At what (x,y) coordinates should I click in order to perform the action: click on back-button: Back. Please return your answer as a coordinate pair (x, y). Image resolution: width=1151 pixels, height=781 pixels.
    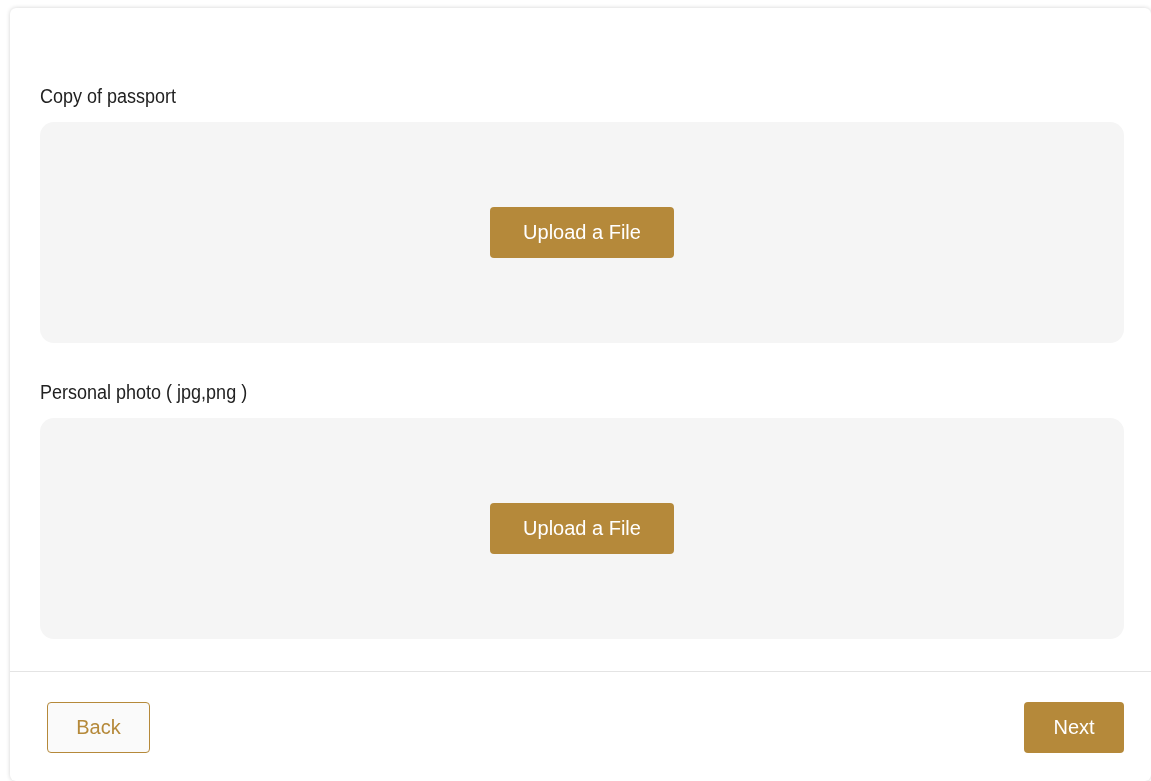
    Looking at the image, I should click on (98, 727).